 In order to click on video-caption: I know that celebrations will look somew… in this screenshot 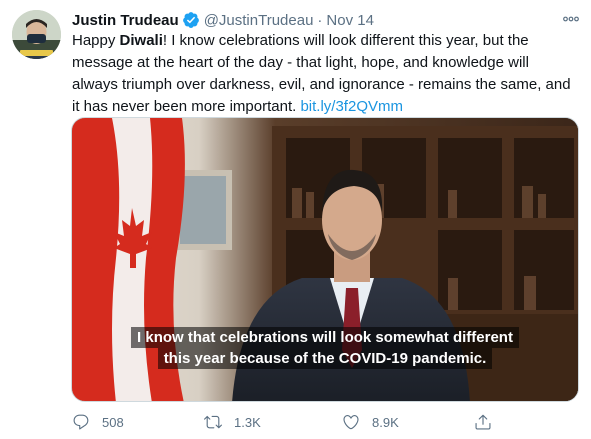, I will do `click(325, 348)`.